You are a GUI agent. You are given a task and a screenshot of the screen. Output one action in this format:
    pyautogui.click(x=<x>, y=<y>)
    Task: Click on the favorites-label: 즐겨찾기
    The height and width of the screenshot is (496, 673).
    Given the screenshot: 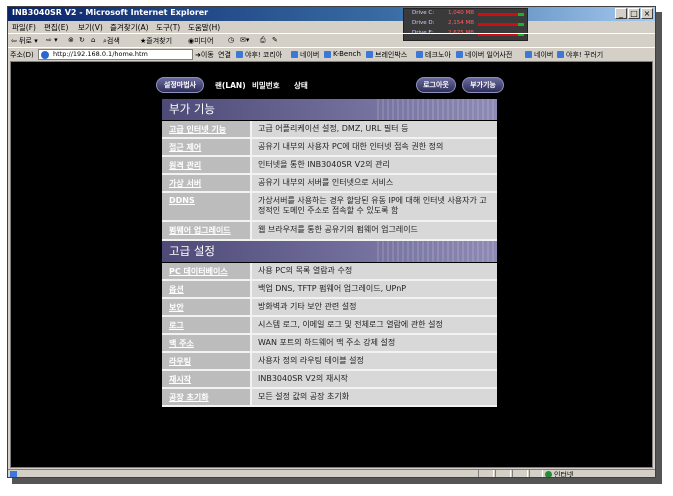 What is the action you would take?
    pyautogui.click(x=159, y=41)
    